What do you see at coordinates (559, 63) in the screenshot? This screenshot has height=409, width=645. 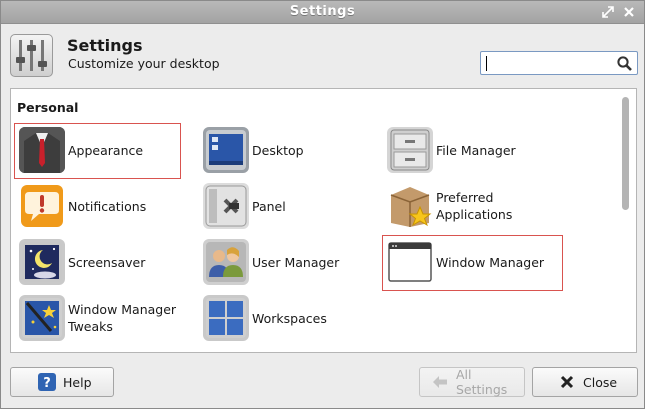 I see `search-input` at bounding box center [559, 63].